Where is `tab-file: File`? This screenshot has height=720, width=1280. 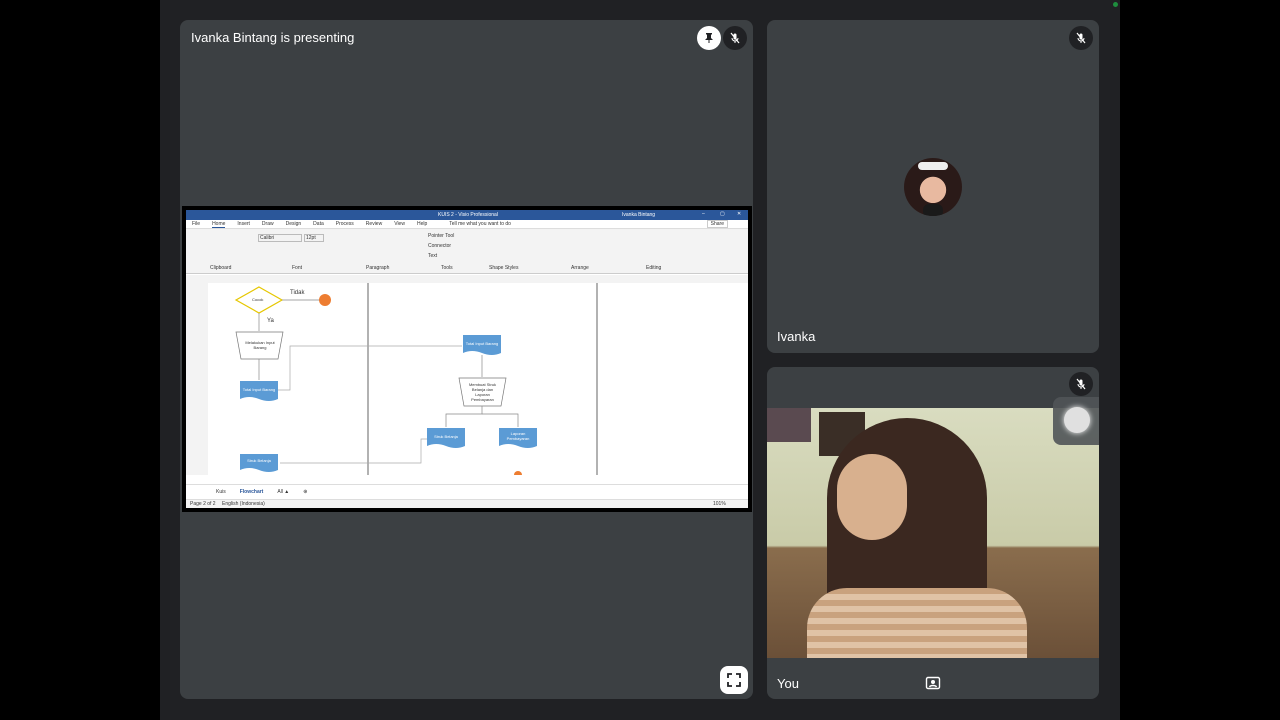 tab-file: File is located at coordinates (196, 224).